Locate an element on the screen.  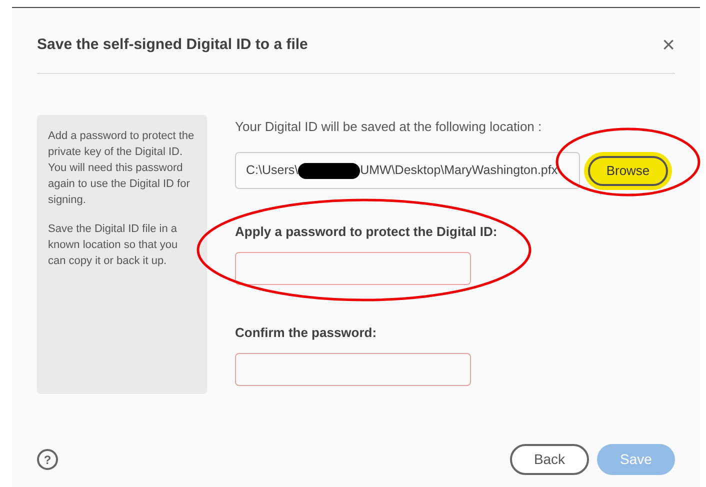
dialog-title: Save the self-signed Digital ID to a file is located at coordinates (172, 45).